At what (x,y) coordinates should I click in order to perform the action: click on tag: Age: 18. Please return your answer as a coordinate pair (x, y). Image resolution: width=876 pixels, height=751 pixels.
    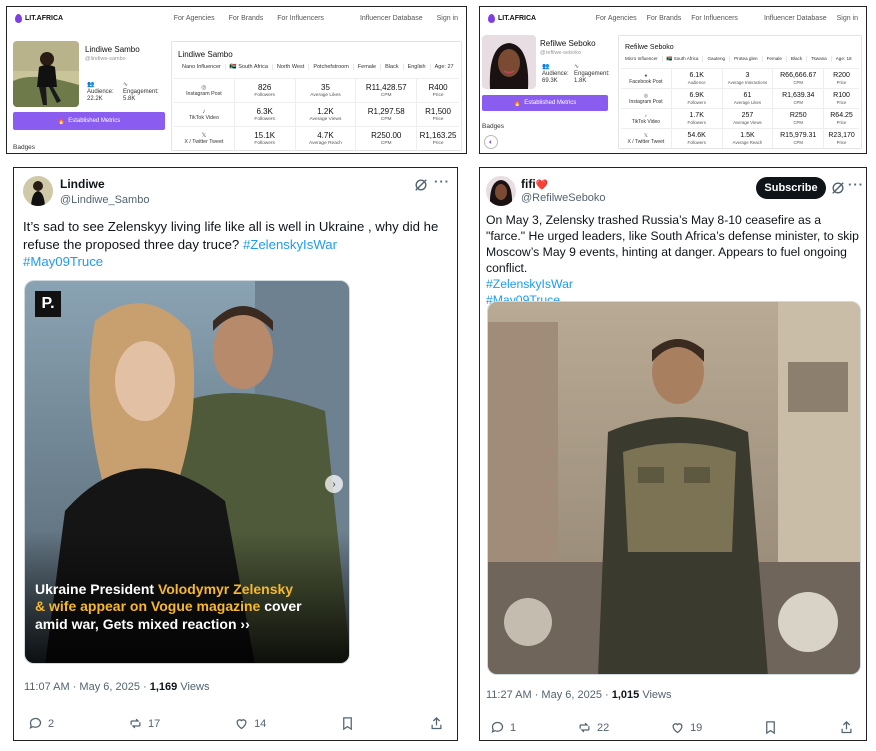
    Looking at the image, I should click on (843, 58).